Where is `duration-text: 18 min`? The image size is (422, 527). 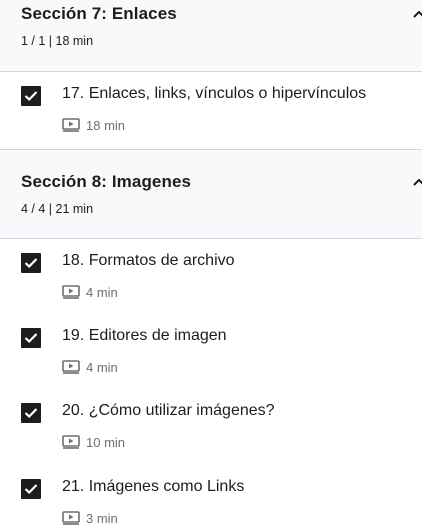
duration-text: 18 min is located at coordinates (106, 125).